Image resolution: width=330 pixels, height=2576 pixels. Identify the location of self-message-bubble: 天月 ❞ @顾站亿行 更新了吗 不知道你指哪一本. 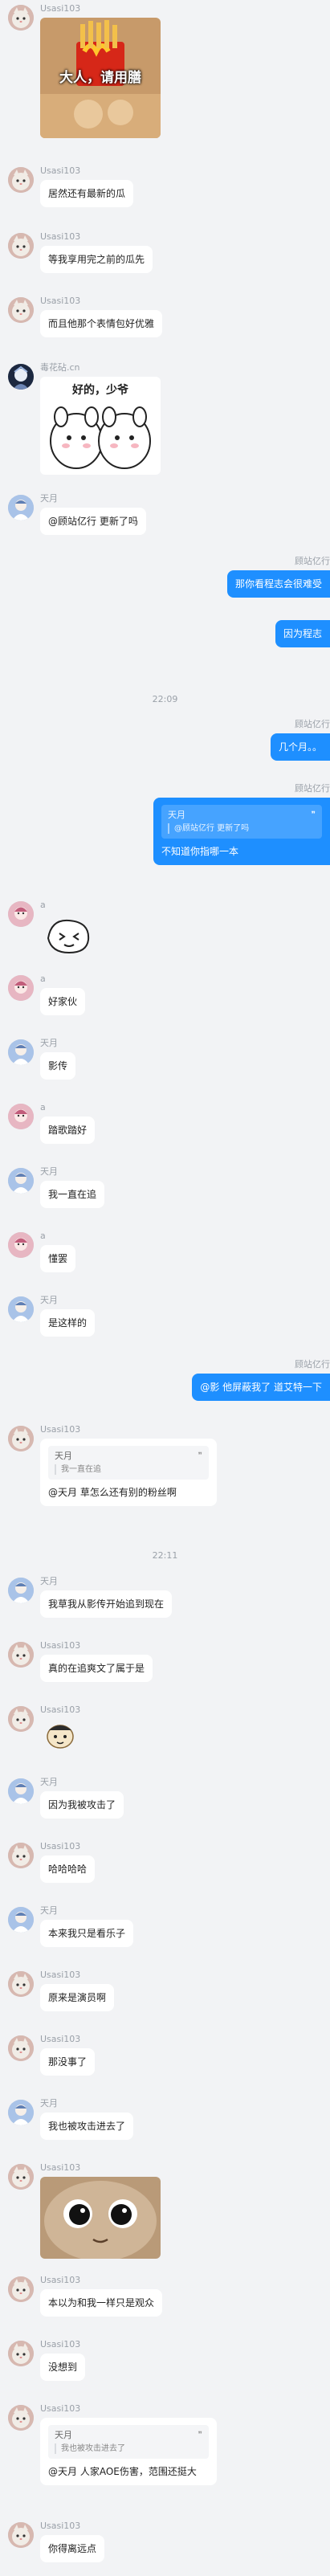
(241, 831).